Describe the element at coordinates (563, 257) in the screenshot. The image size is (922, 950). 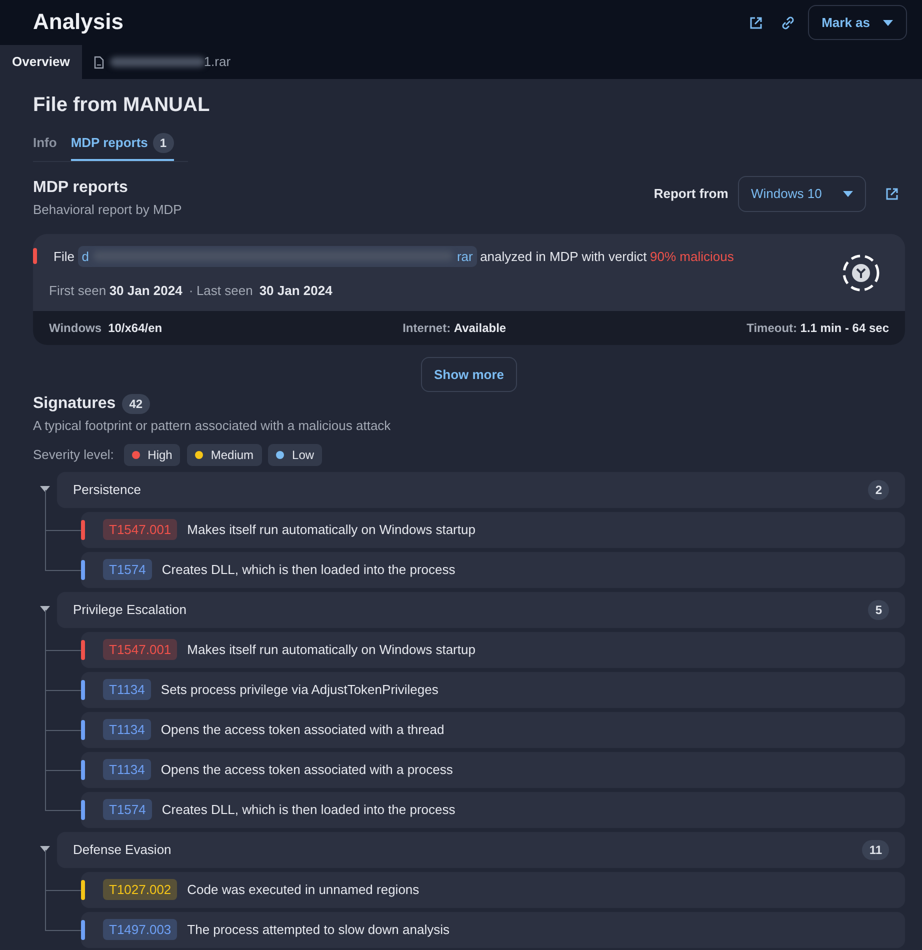
I see `analysis-text: analyzed in MDP with verdict` at that location.